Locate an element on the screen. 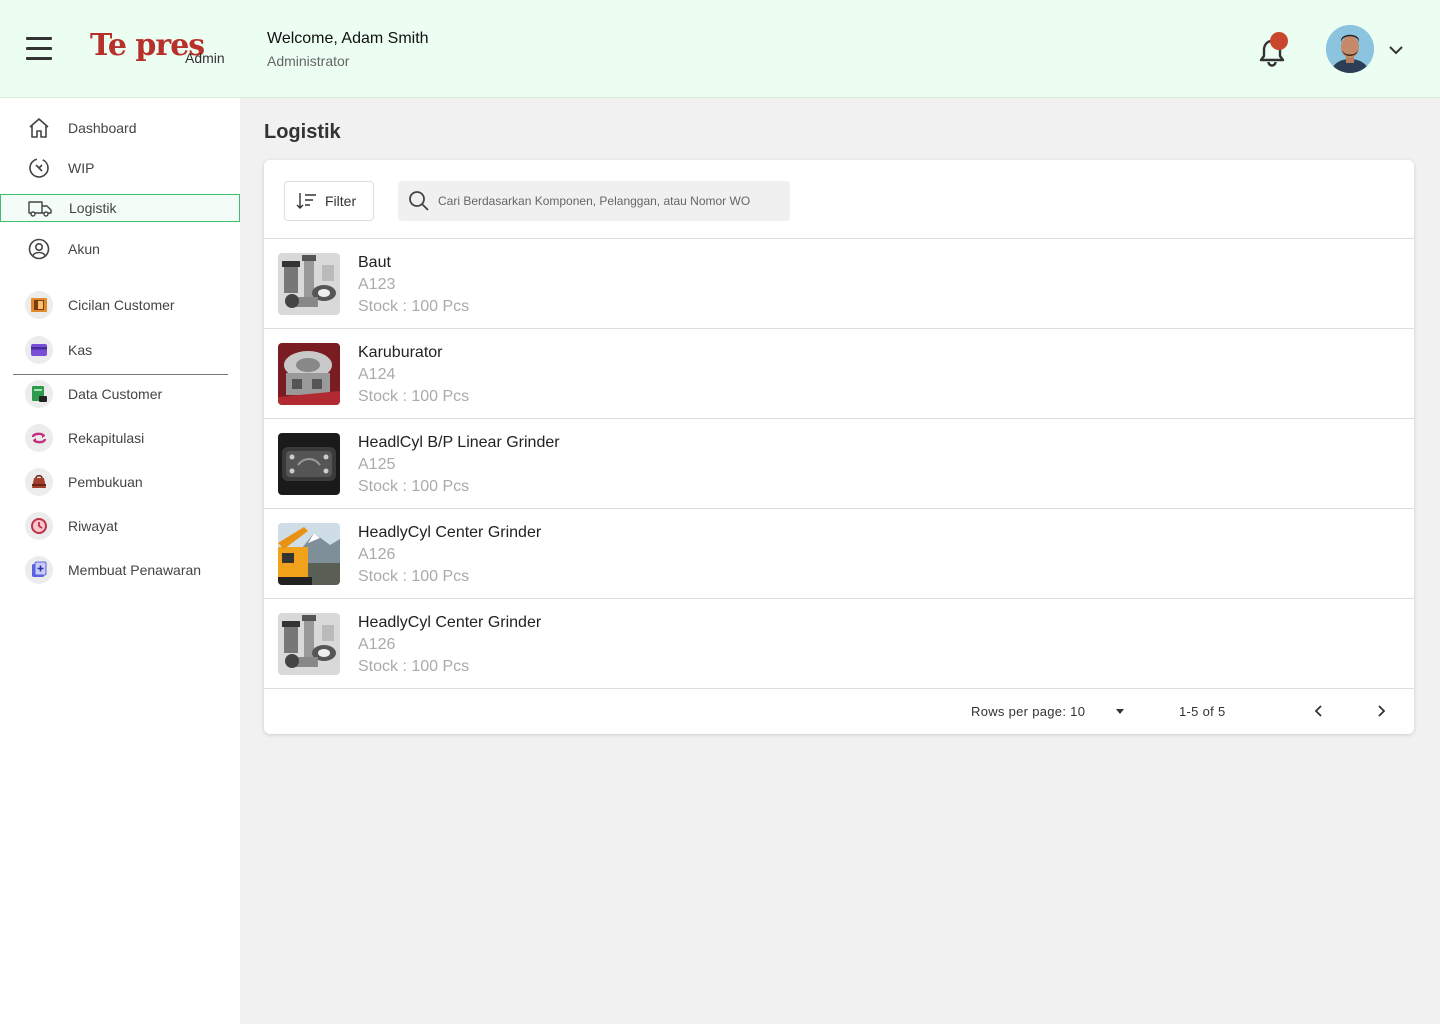 Image resolution: width=1440 pixels, height=1024 pixels. sidebar-item-label: Data Customer is located at coordinates (115, 394).